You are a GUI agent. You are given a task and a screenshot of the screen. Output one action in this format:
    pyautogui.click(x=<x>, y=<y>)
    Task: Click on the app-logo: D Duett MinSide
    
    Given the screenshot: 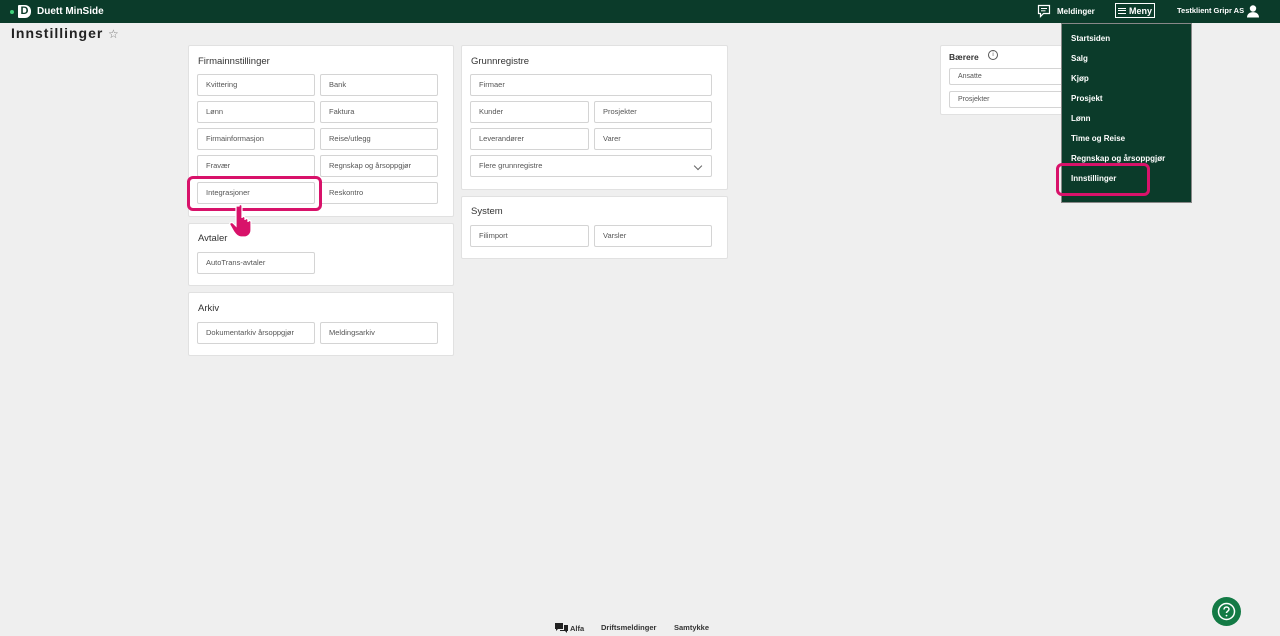 What is the action you would take?
    pyautogui.click(x=57, y=11)
    